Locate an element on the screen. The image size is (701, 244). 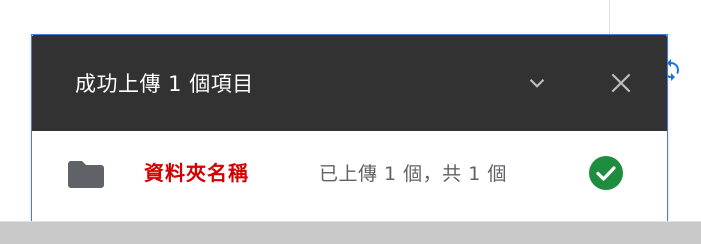
upload-panel-title: 成功上傳 1 個項目 is located at coordinates (164, 84).